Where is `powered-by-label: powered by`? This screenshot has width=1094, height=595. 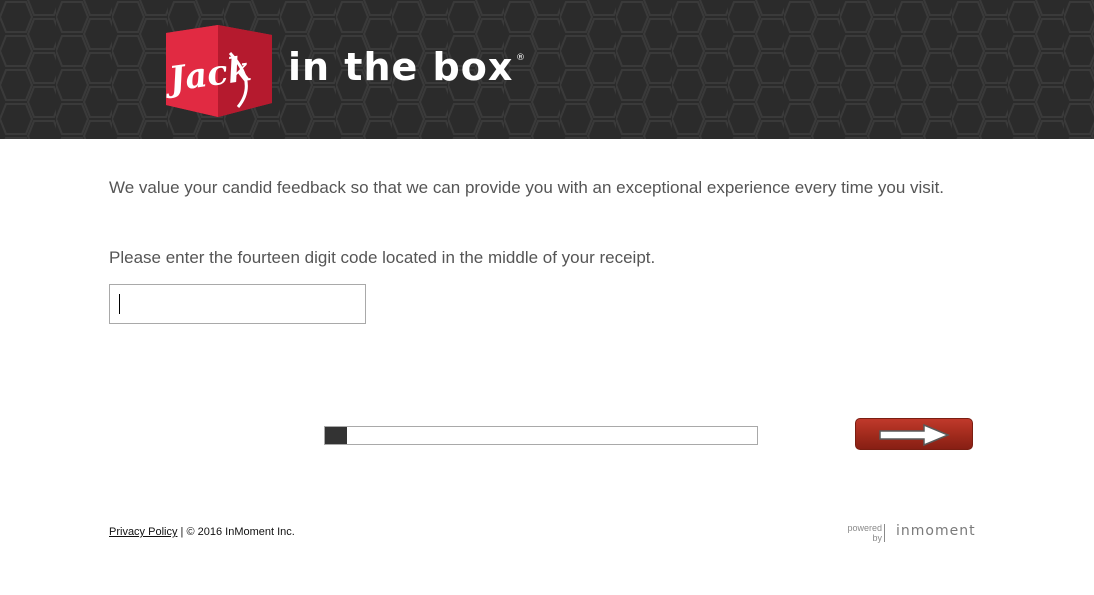 powered-by-label: powered by is located at coordinates (860, 533).